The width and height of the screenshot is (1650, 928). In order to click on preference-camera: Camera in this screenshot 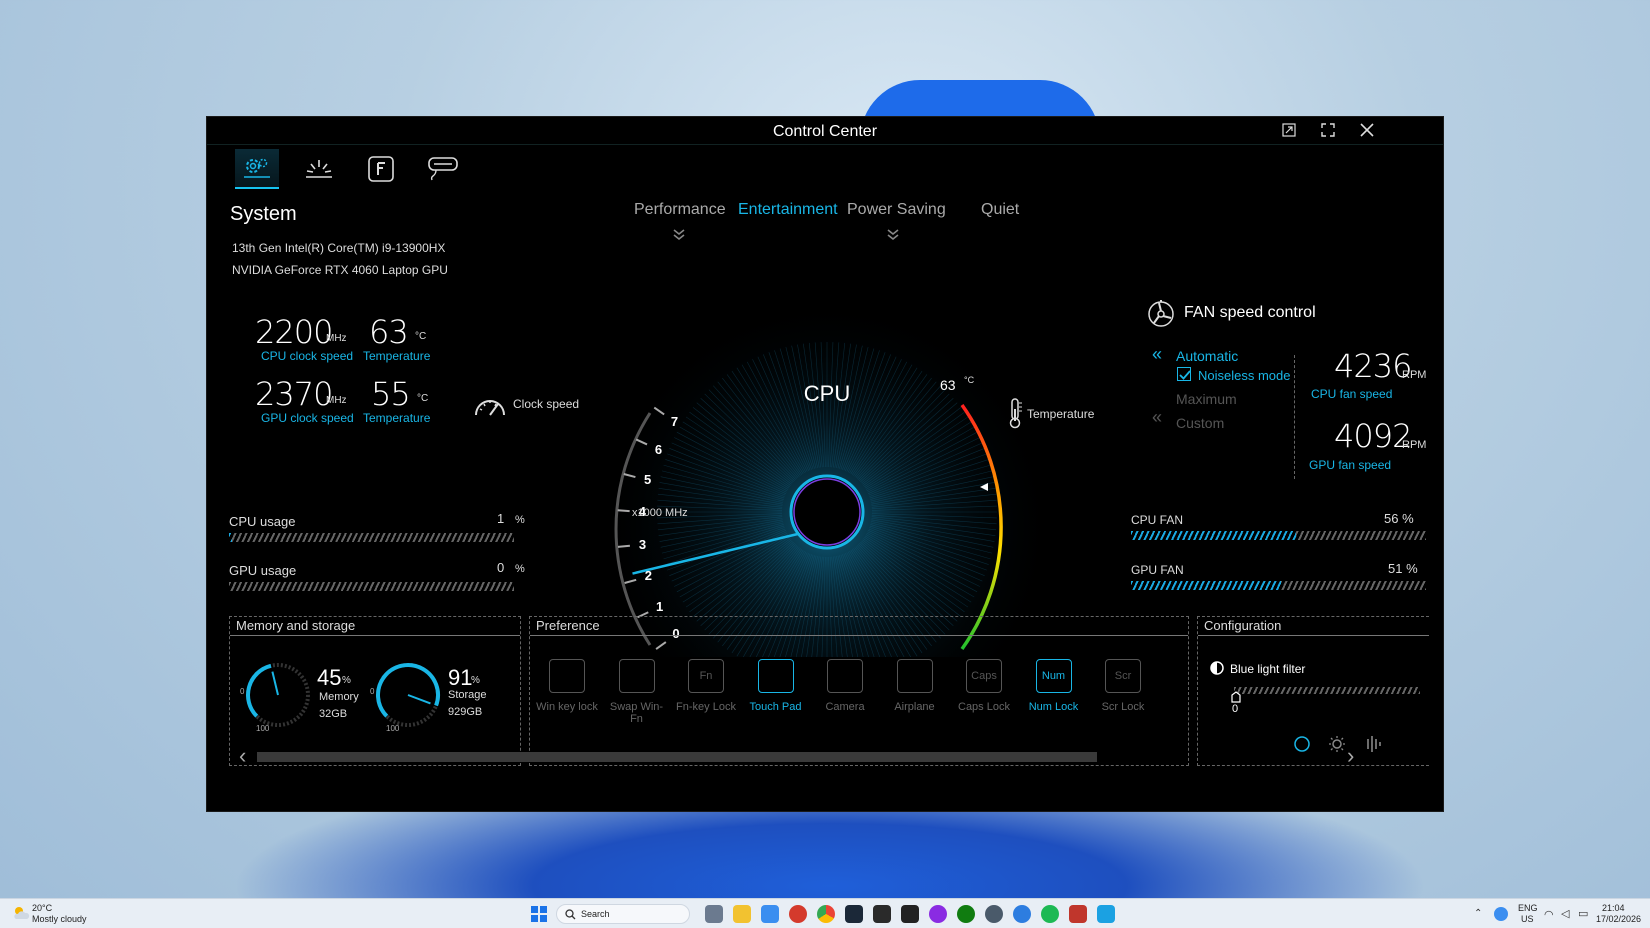, I will do `click(845, 686)`.